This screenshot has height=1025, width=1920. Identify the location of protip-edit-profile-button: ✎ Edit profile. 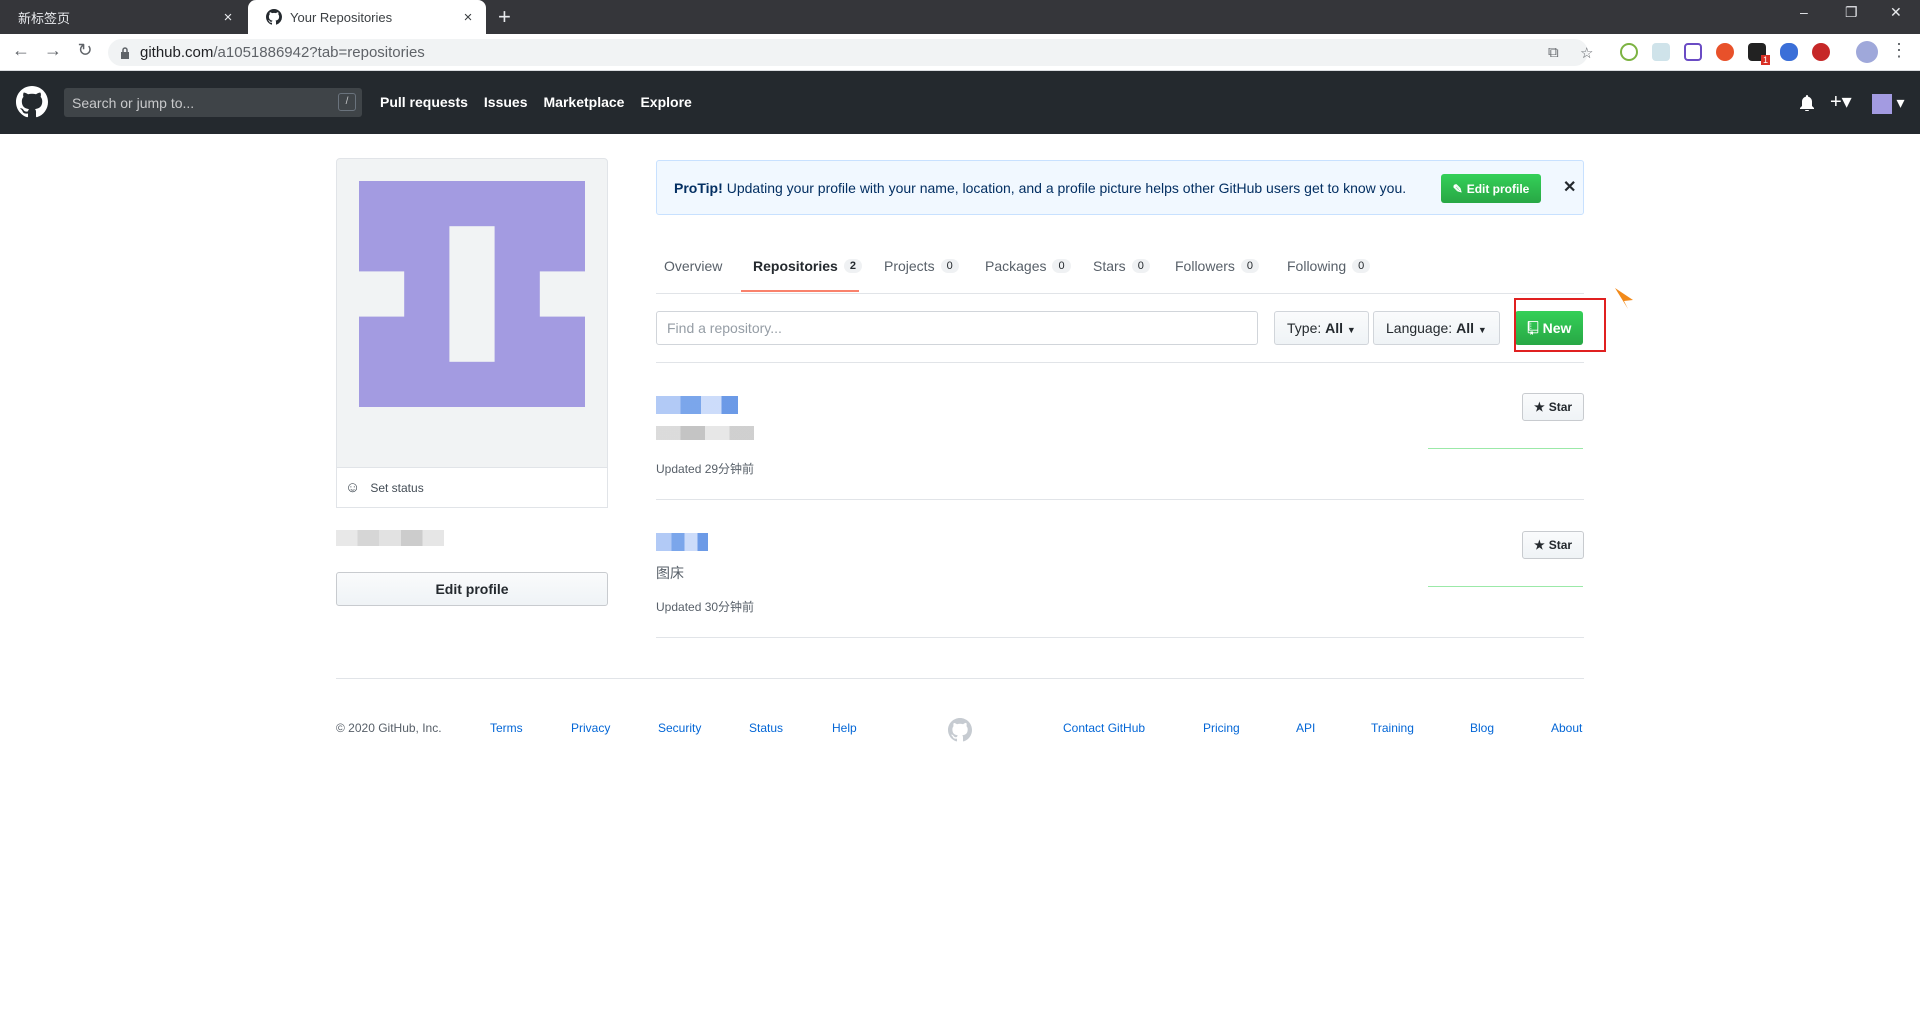
(1491, 188).